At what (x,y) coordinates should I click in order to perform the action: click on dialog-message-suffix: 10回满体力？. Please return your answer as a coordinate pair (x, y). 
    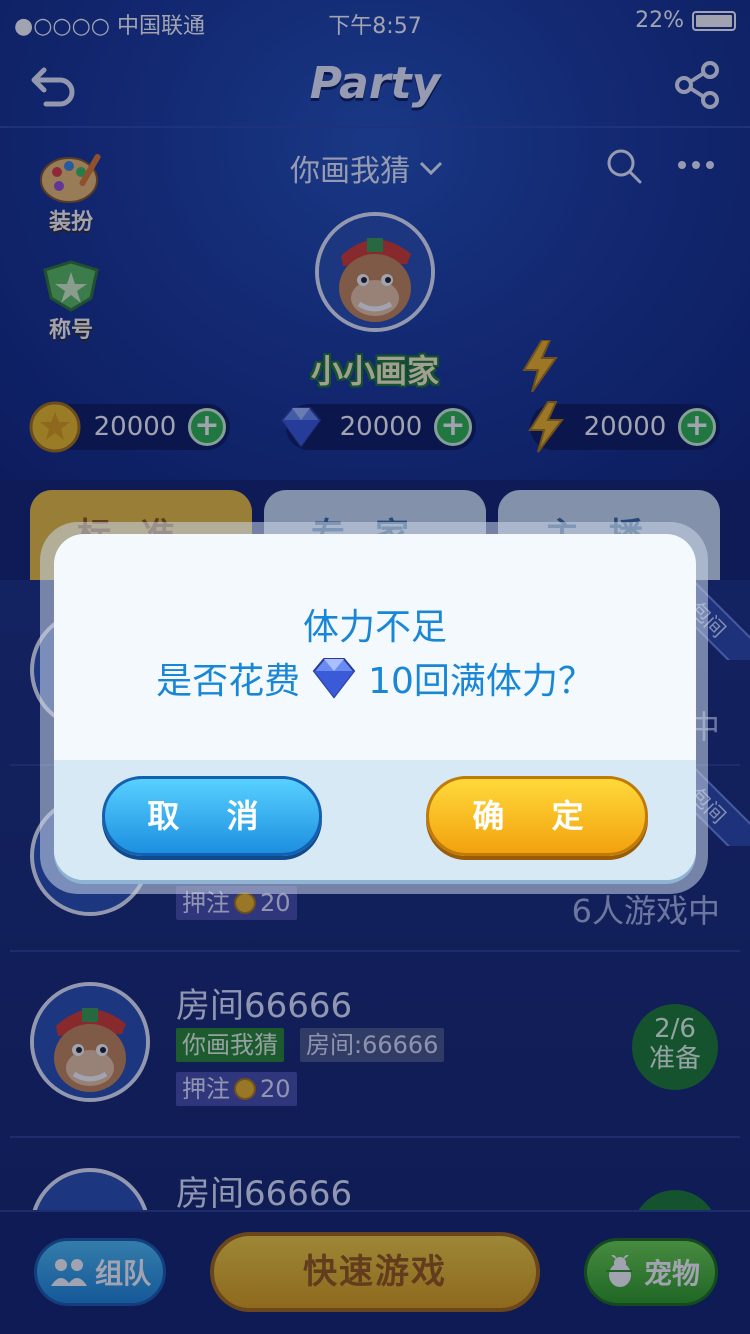
    Looking at the image, I should click on (481, 681).